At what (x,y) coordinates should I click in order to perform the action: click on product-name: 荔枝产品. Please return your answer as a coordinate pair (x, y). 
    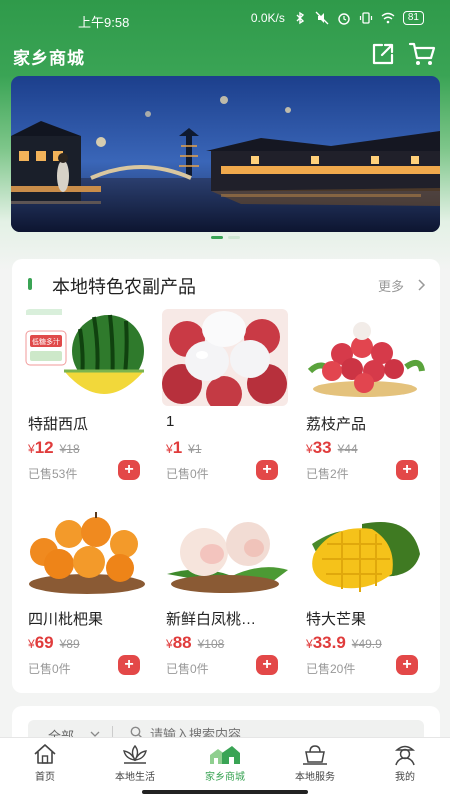
    Looking at the image, I should click on (336, 424).